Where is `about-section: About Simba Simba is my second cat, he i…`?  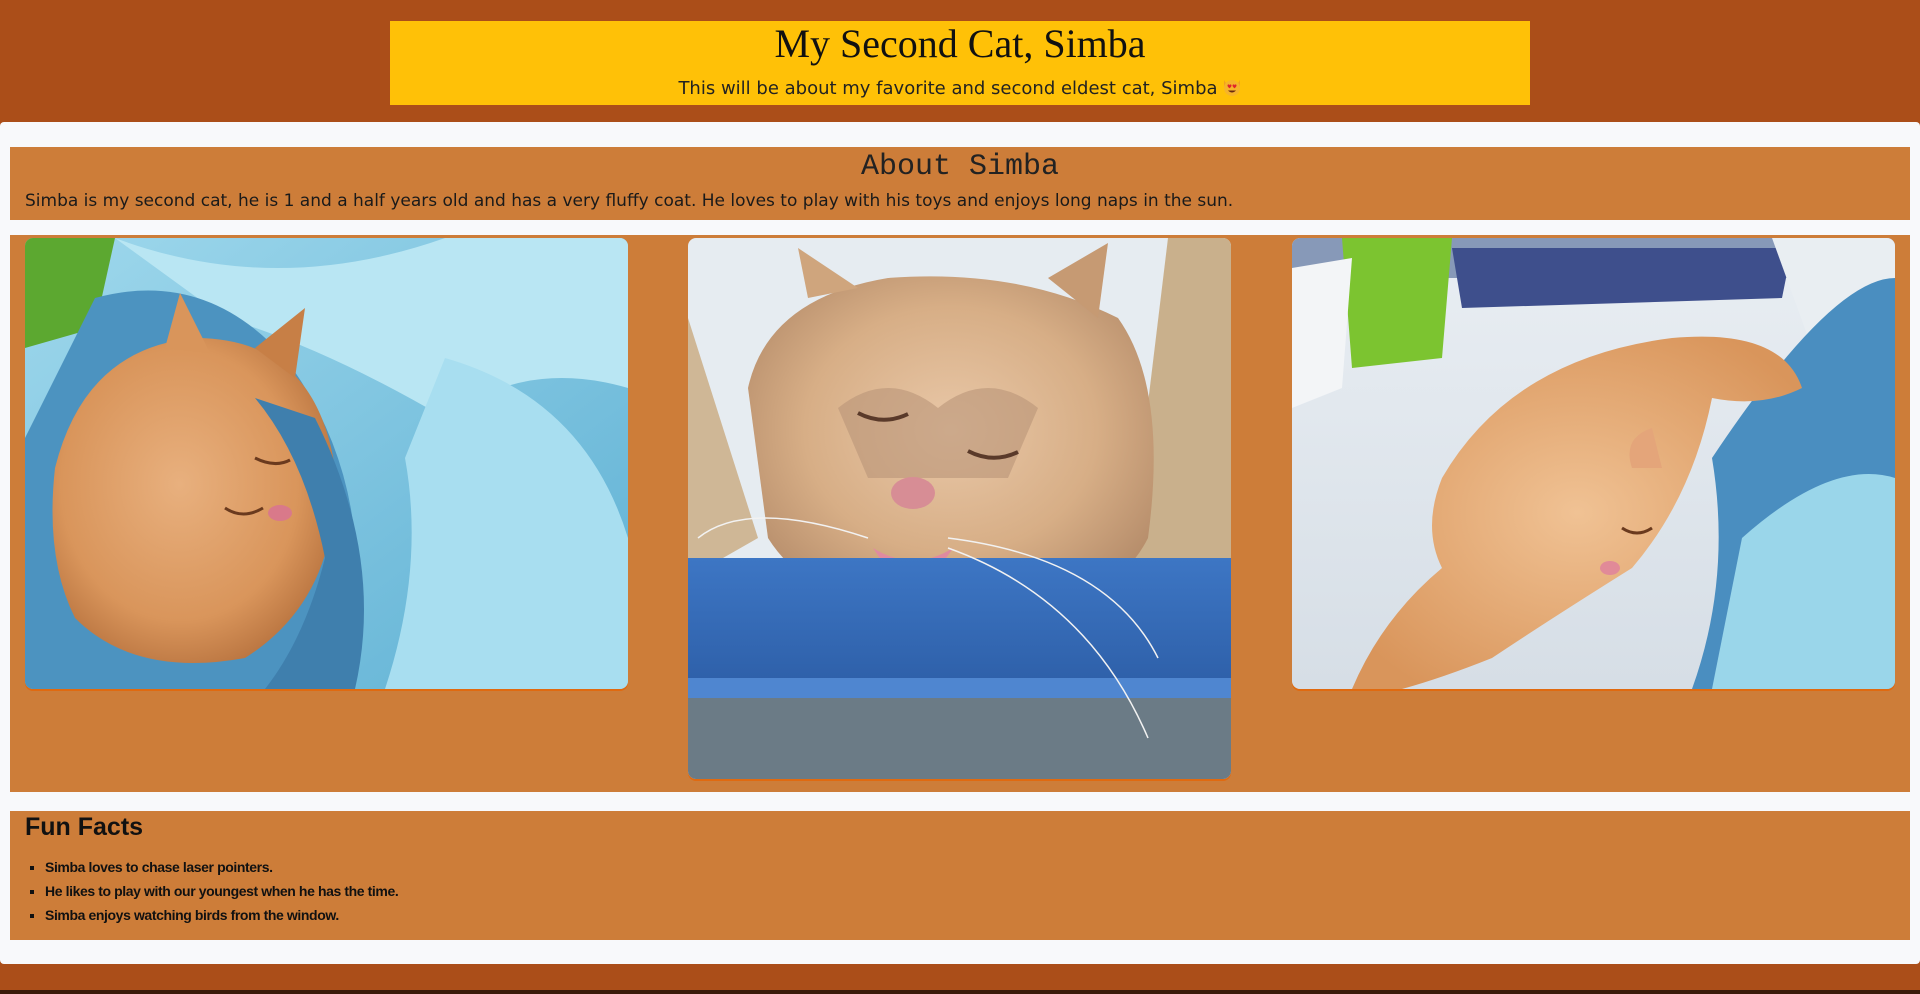 about-section: About Simba Simba is my second cat, he i… is located at coordinates (960, 183).